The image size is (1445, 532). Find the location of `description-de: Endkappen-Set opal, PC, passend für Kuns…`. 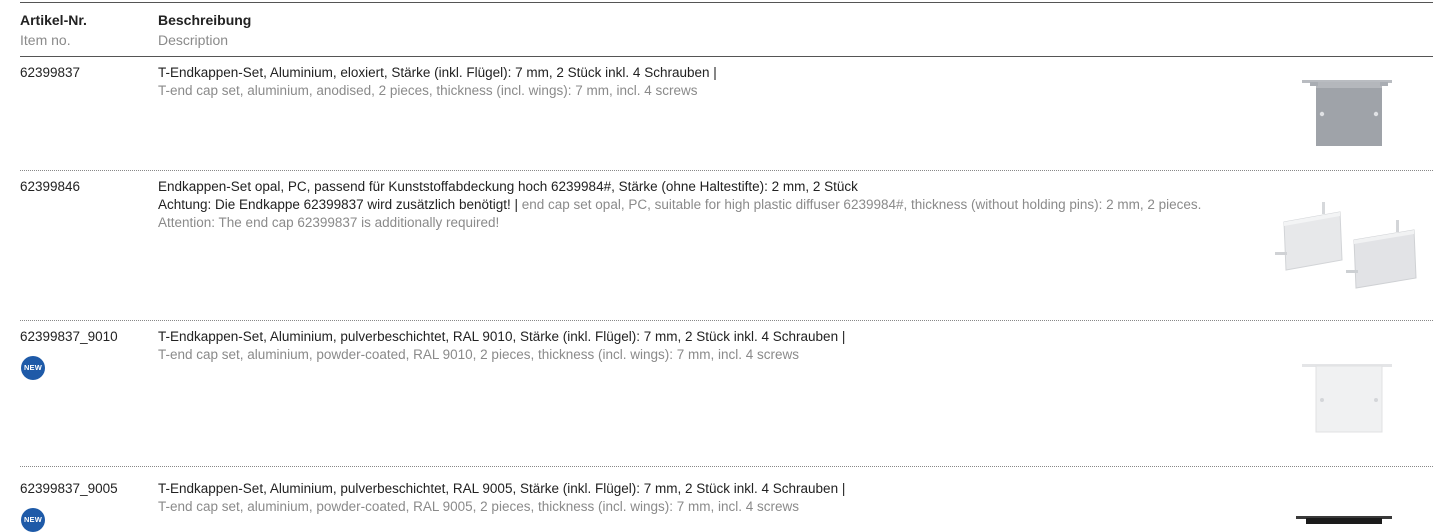

description-de: Endkappen-Set opal, PC, passend für Kuns… is located at coordinates (508, 186).